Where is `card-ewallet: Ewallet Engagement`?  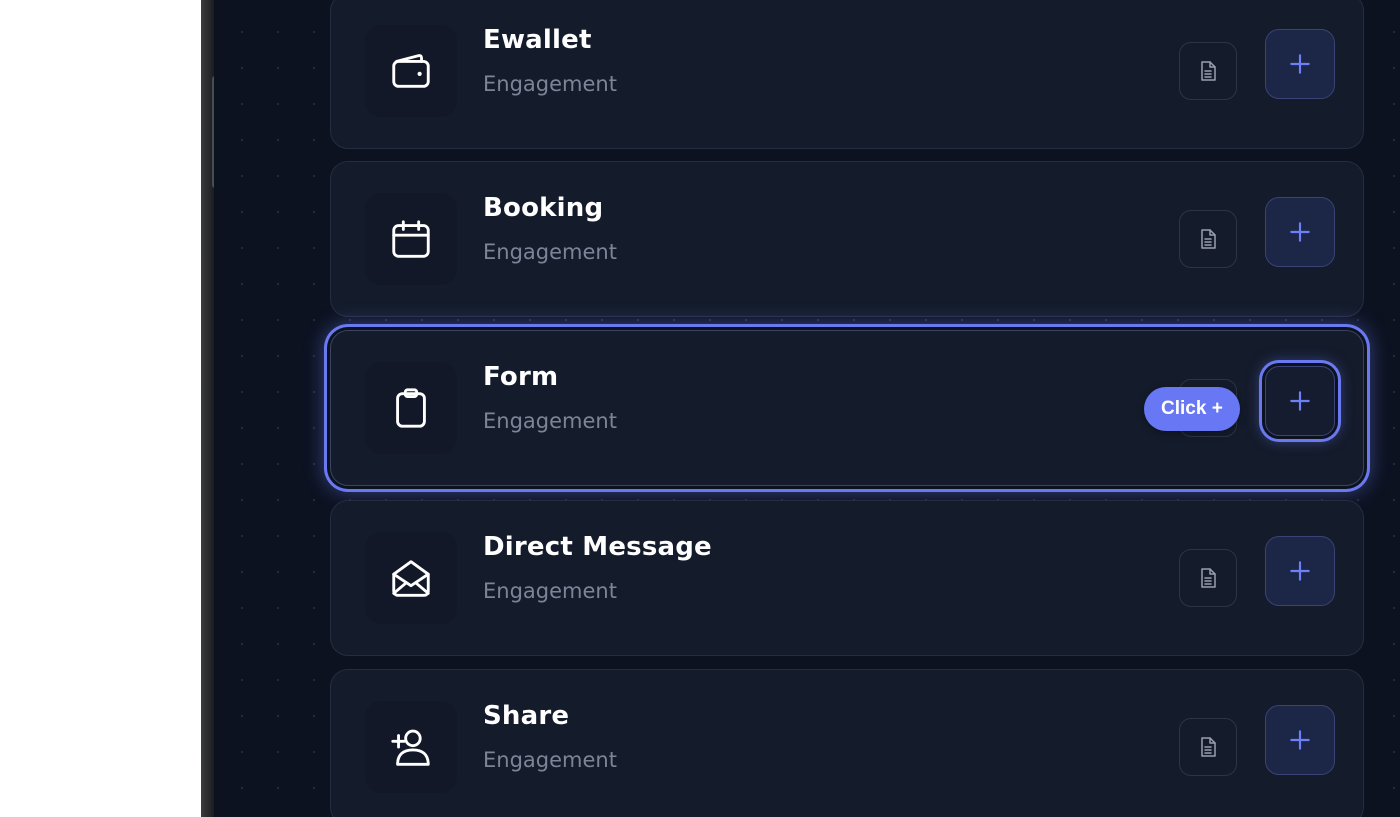
card-ewallet: Ewallet Engagement is located at coordinates (847, 74).